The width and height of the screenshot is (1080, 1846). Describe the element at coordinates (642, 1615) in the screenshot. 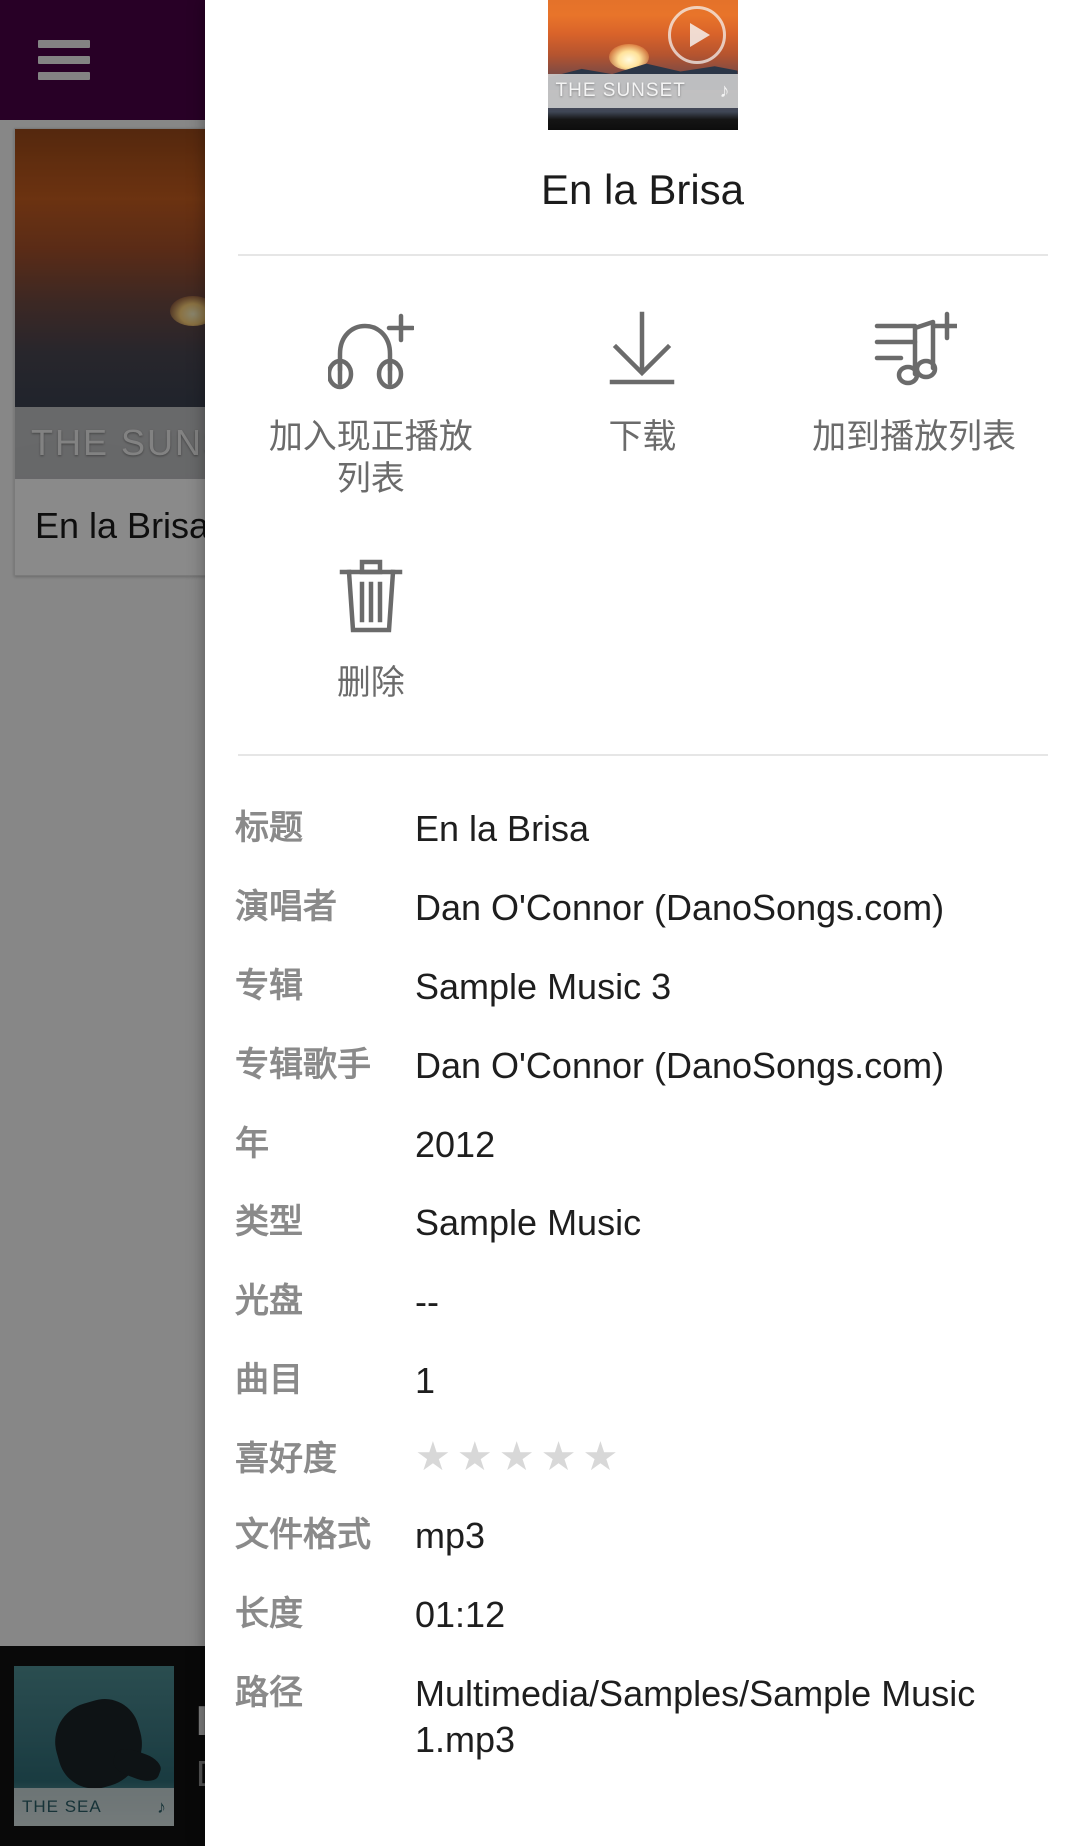

I see `metadata-row: 长度 01:12` at that location.